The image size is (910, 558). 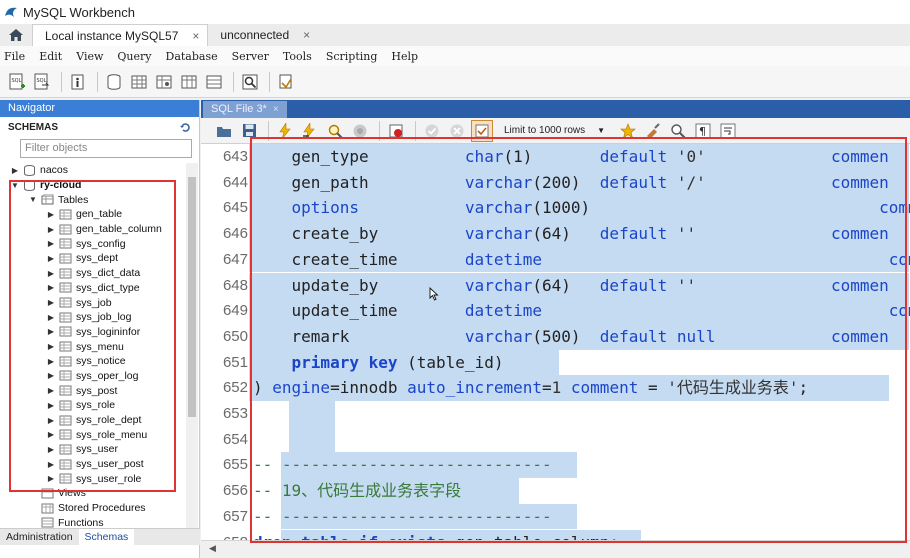 I want to click on autocommit-toggle-button, so click(x=482, y=130).